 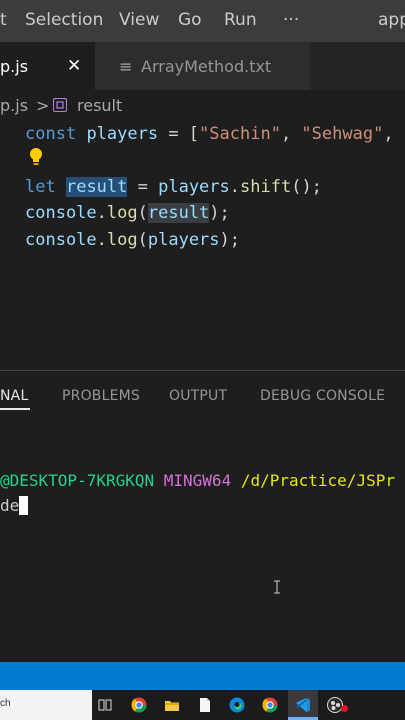 What do you see at coordinates (77, 480) in the screenshot?
I see `terminal-host: @DESKTOP-7KRGKQN` at bounding box center [77, 480].